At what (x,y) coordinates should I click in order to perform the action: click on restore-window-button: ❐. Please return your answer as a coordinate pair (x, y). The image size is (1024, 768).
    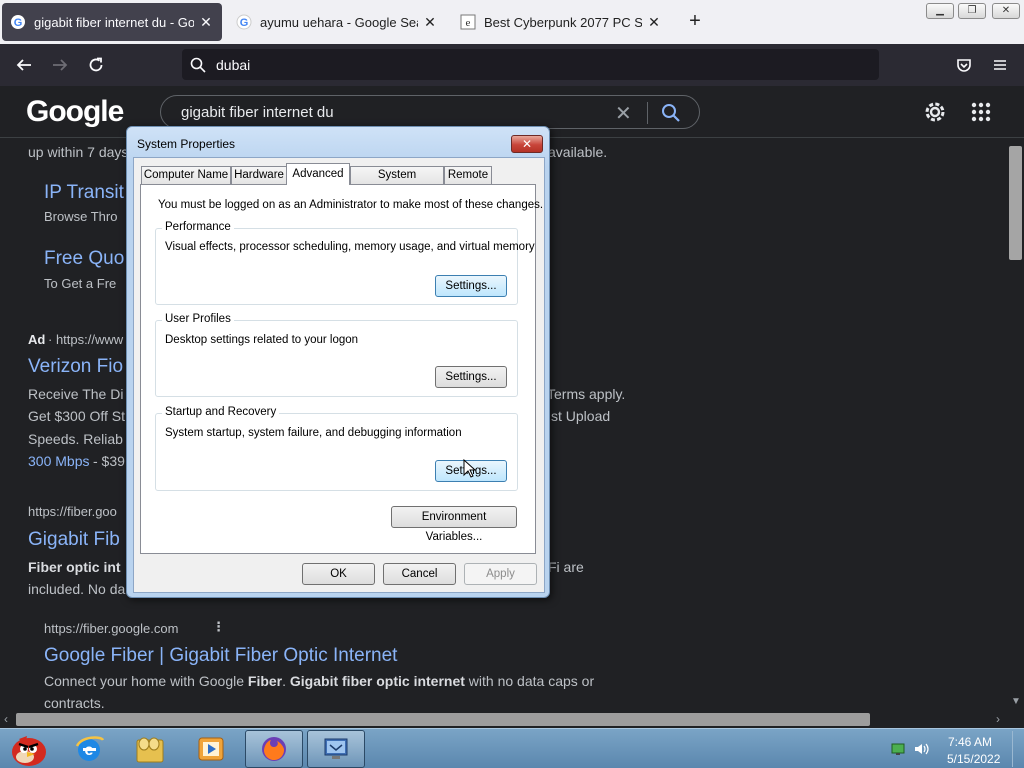
    Looking at the image, I should click on (972, 11).